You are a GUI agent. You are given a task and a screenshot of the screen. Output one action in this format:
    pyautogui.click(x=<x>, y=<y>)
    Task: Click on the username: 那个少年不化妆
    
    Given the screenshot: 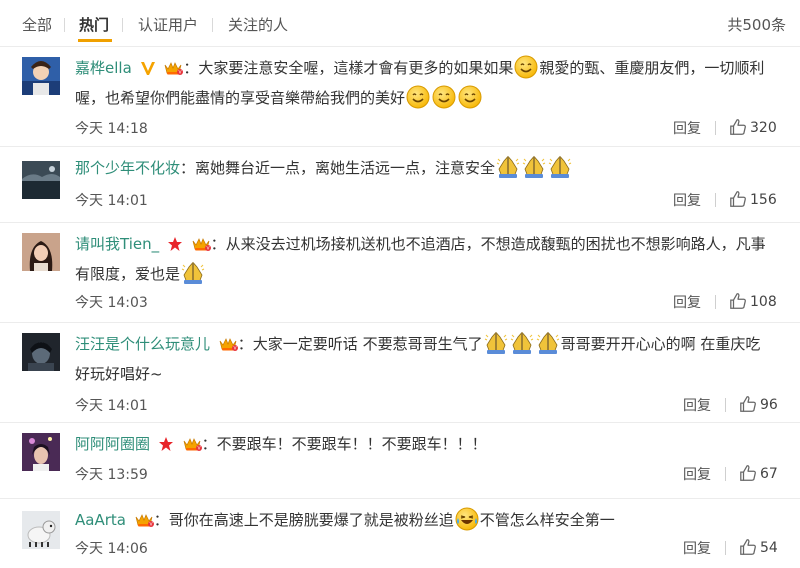 What is the action you would take?
    pyautogui.click(x=127, y=168)
    